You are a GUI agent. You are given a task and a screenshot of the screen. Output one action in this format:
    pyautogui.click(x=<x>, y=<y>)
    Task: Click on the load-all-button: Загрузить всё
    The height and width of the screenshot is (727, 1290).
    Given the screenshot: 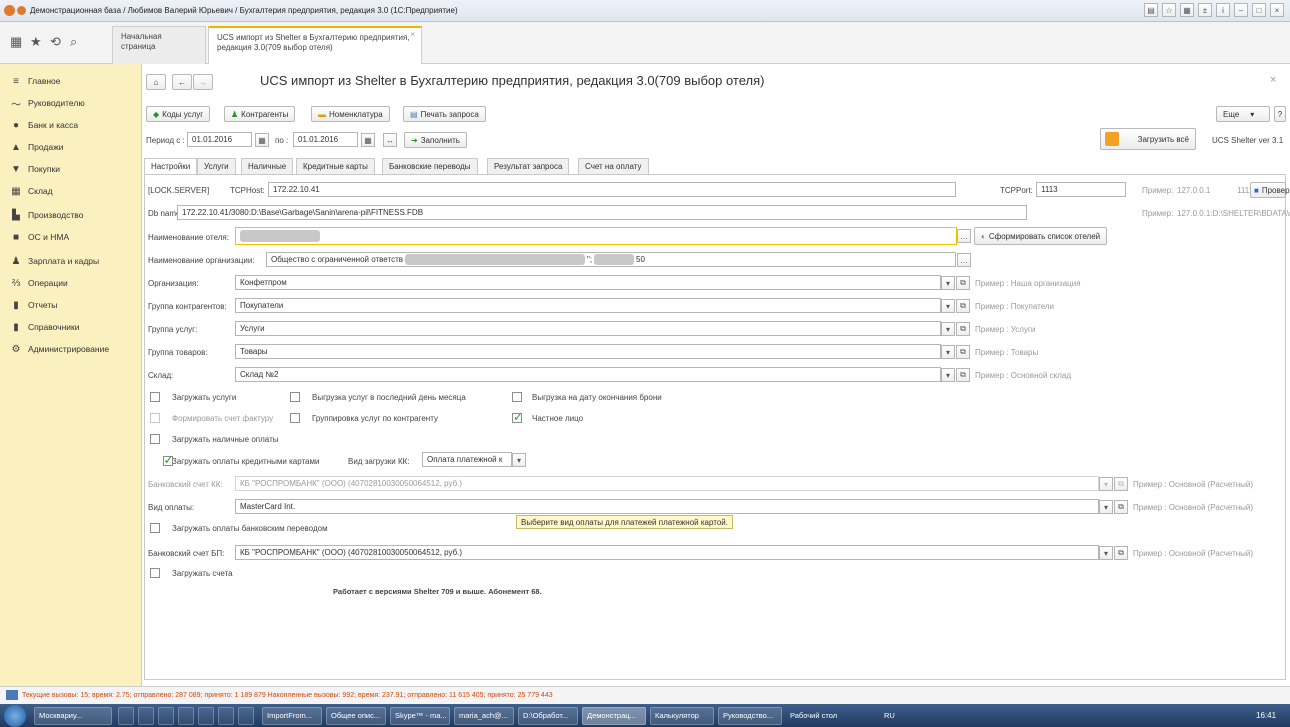 What is the action you would take?
    pyautogui.click(x=1148, y=139)
    